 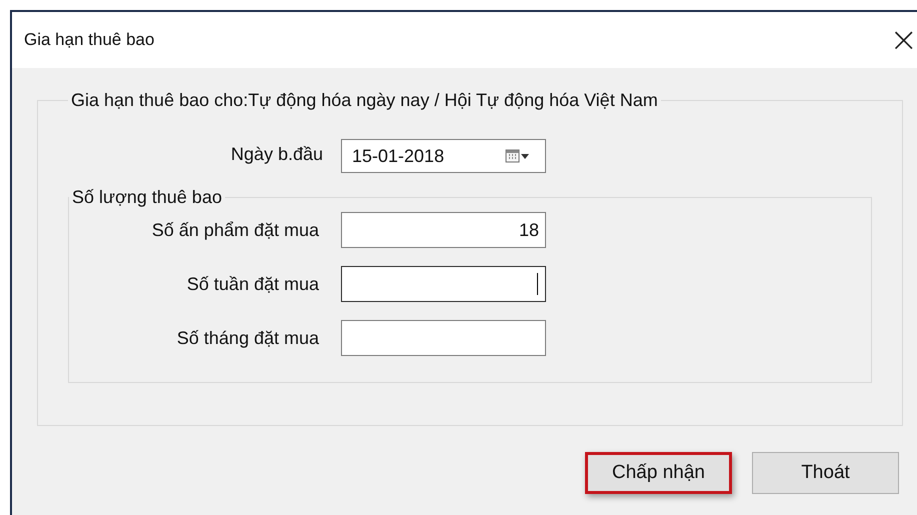 What do you see at coordinates (252, 284) in the screenshot?
I see `field-label: Số tuần đặt mua` at bounding box center [252, 284].